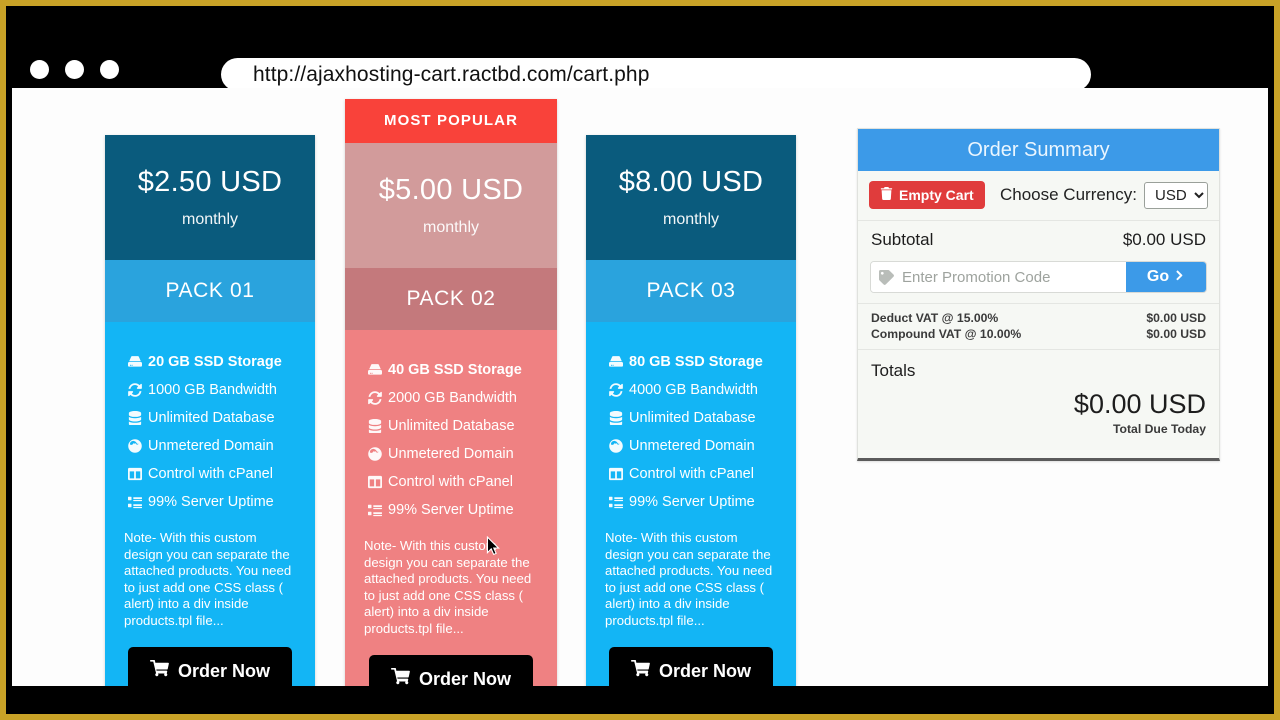  I want to click on cloud-icon, so click(615, 446).